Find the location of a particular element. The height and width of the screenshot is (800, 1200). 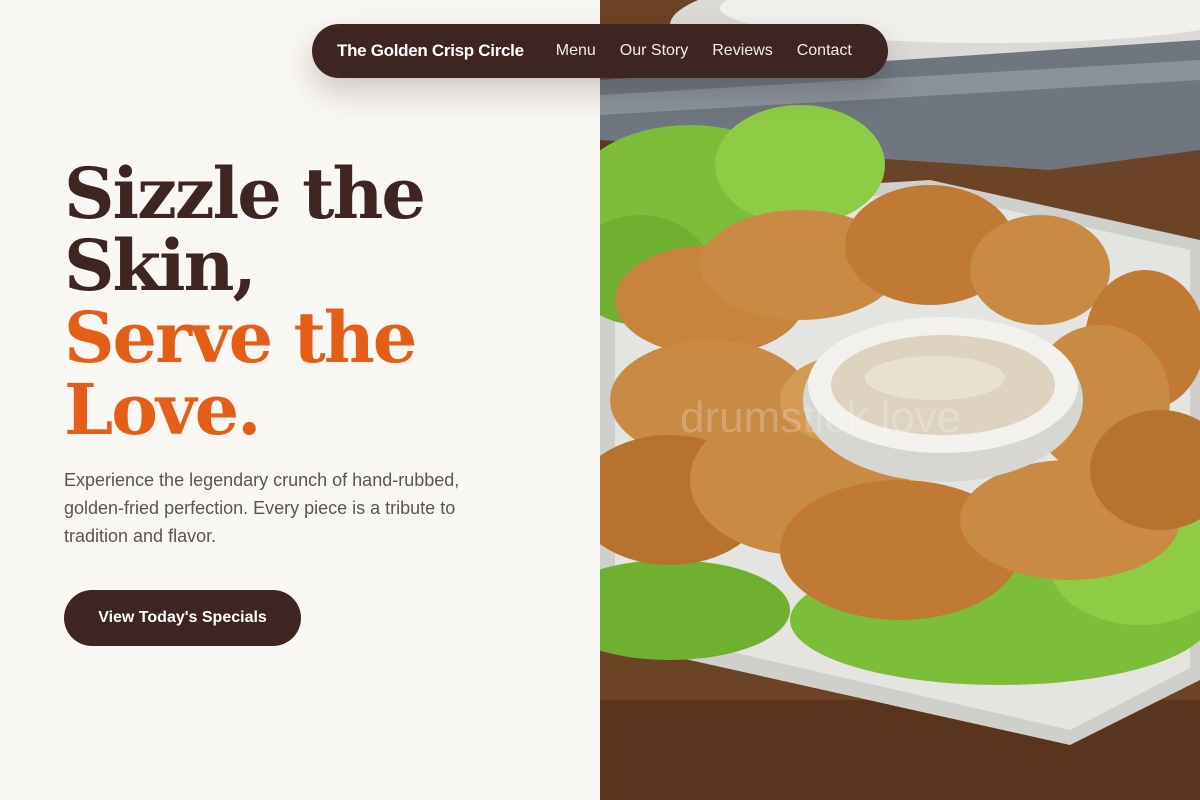

brand-logo-text: The Golden Crisp Circle is located at coordinates (430, 51).